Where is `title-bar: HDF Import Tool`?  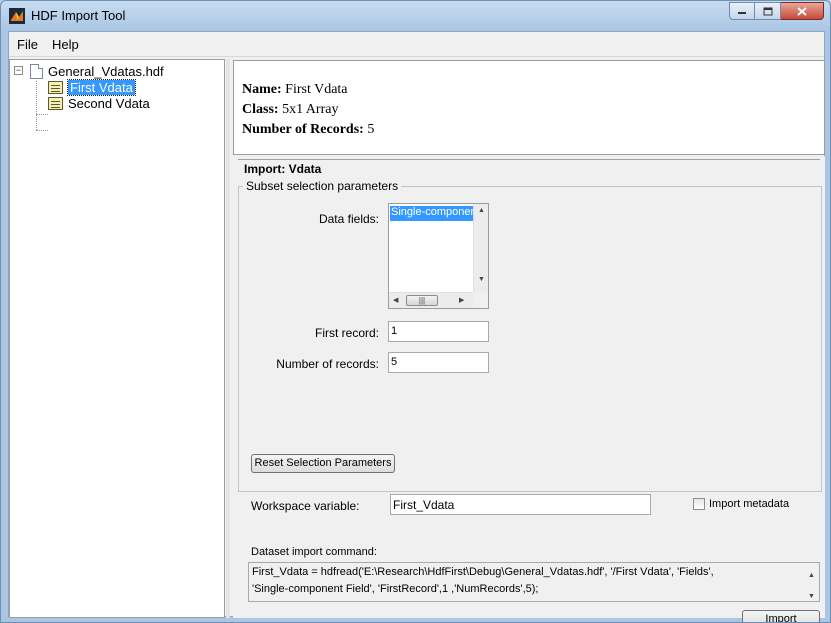
title-bar: HDF Import Tool is located at coordinates (415, 16).